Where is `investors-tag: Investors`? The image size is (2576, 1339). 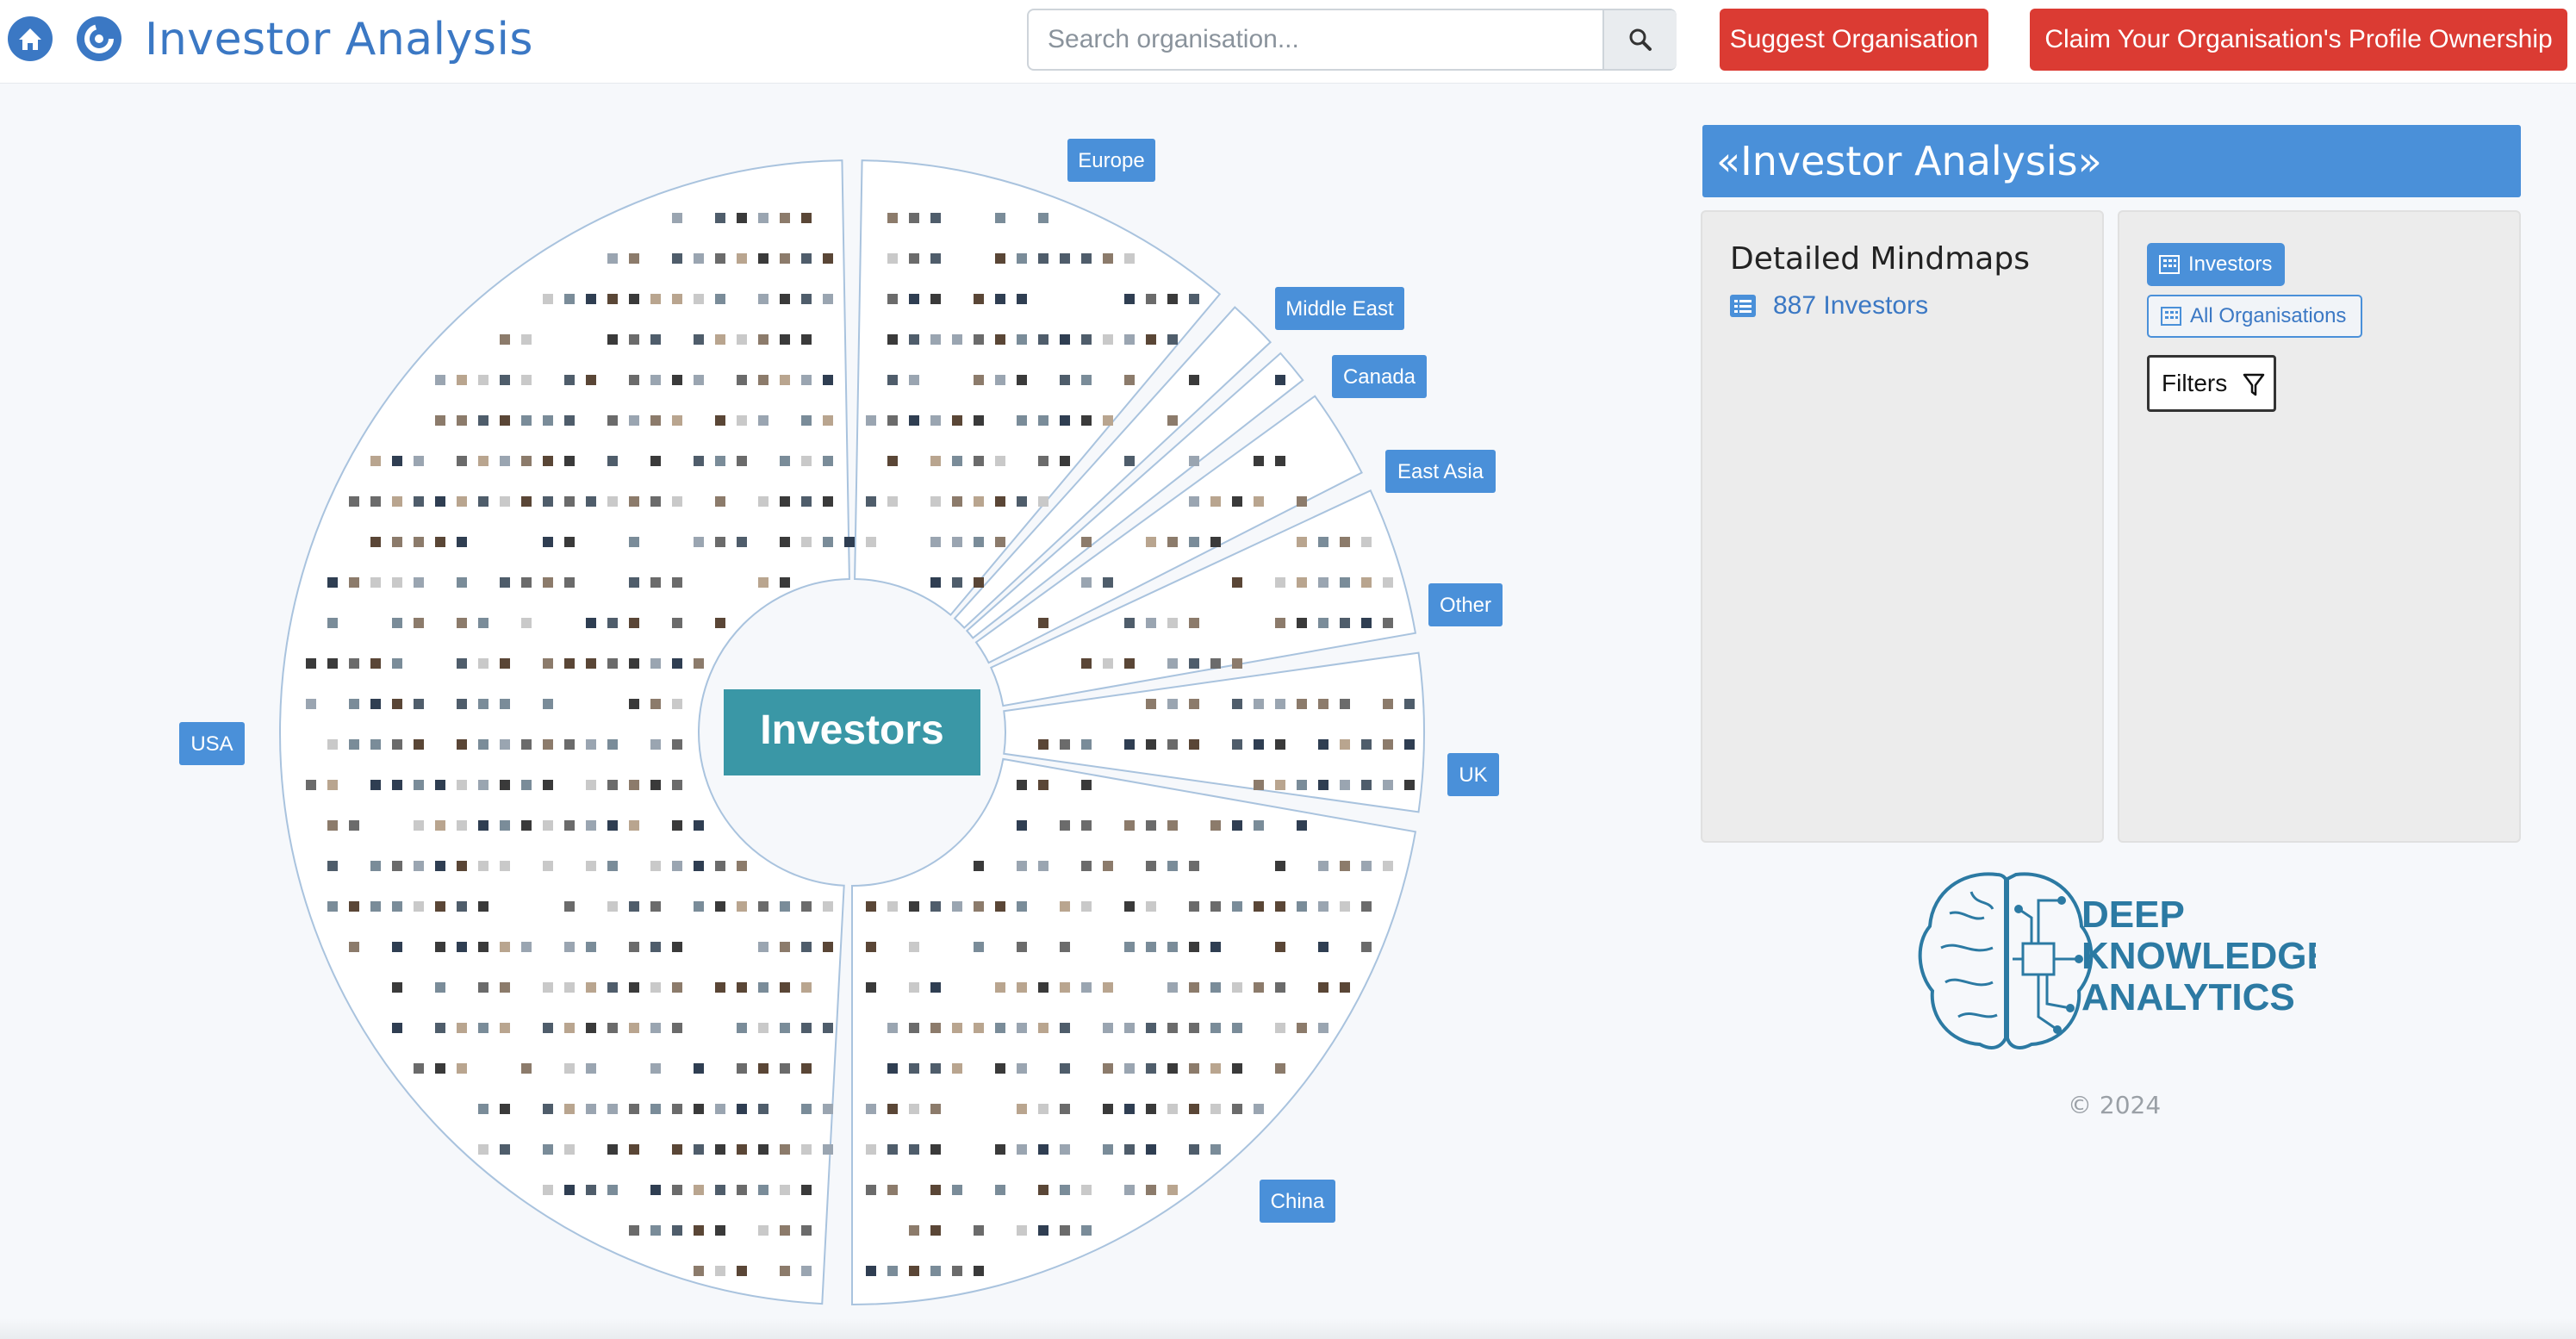
investors-tag: Investors is located at coordinates (2216, 264).